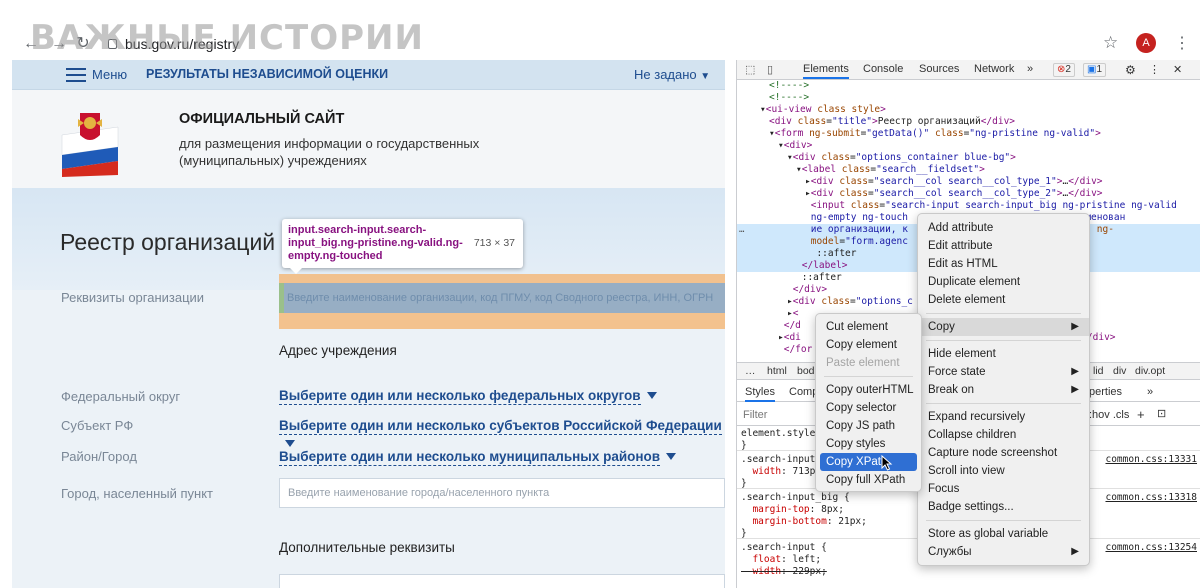 The image size is (1200, 588). Describe the element at coordinates (778, 472) in the screenshot. I see `style-rule-line: width: 713p` at that location.